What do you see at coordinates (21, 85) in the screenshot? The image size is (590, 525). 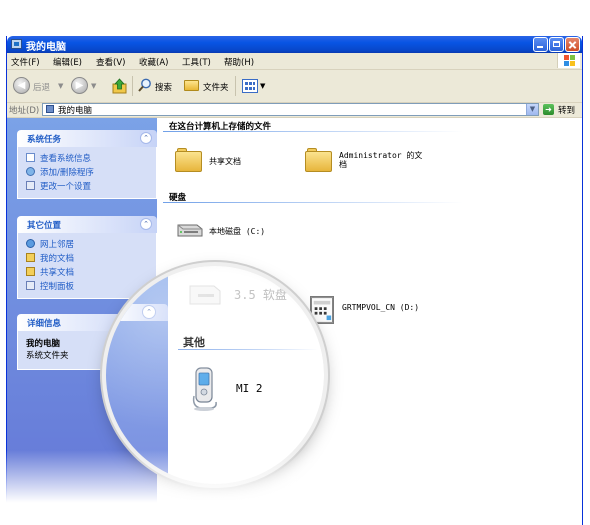 I see `back-arrow-icon: ◀` at bounding box center [21, 85].